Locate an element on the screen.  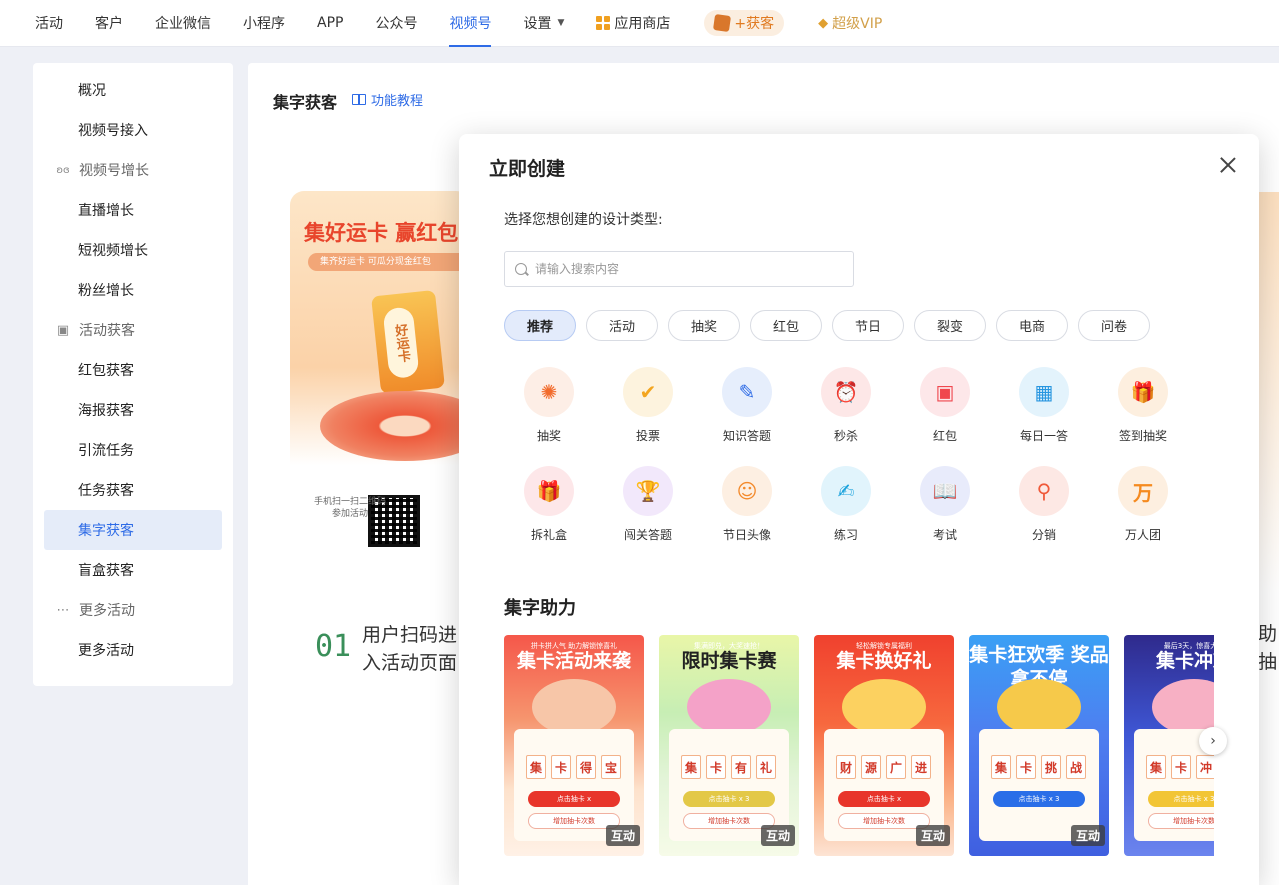
right-preview-peek is located at coordinates (1269, 392).